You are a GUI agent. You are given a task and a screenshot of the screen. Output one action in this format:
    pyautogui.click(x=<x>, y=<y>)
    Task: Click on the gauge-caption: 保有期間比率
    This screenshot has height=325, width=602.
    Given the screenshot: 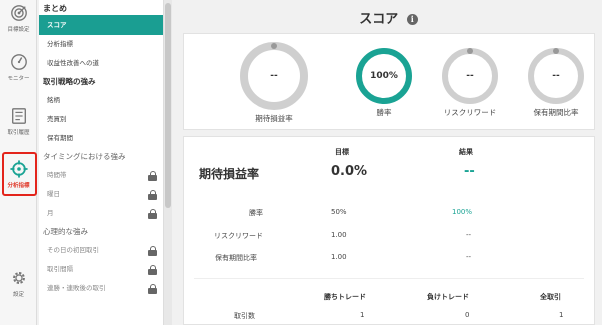 What is the action you would take?
    pyautogui.click(x=556, y=112)
    